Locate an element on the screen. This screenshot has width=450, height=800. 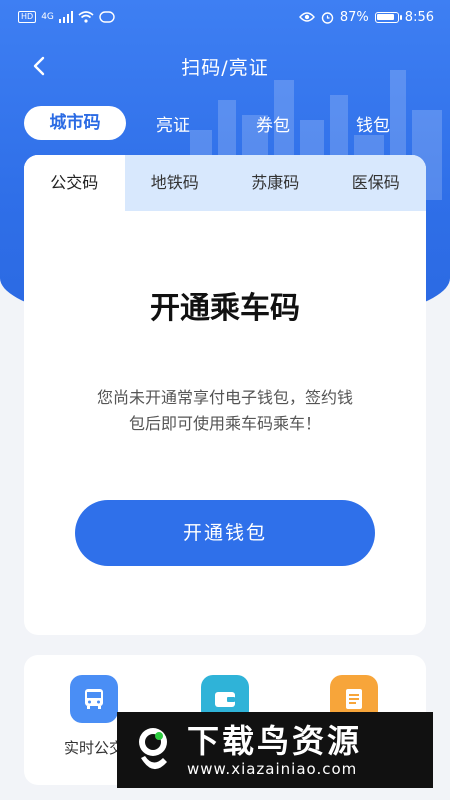
watermark-title: 下载鸟资源 is located at coordinates (275, 741).